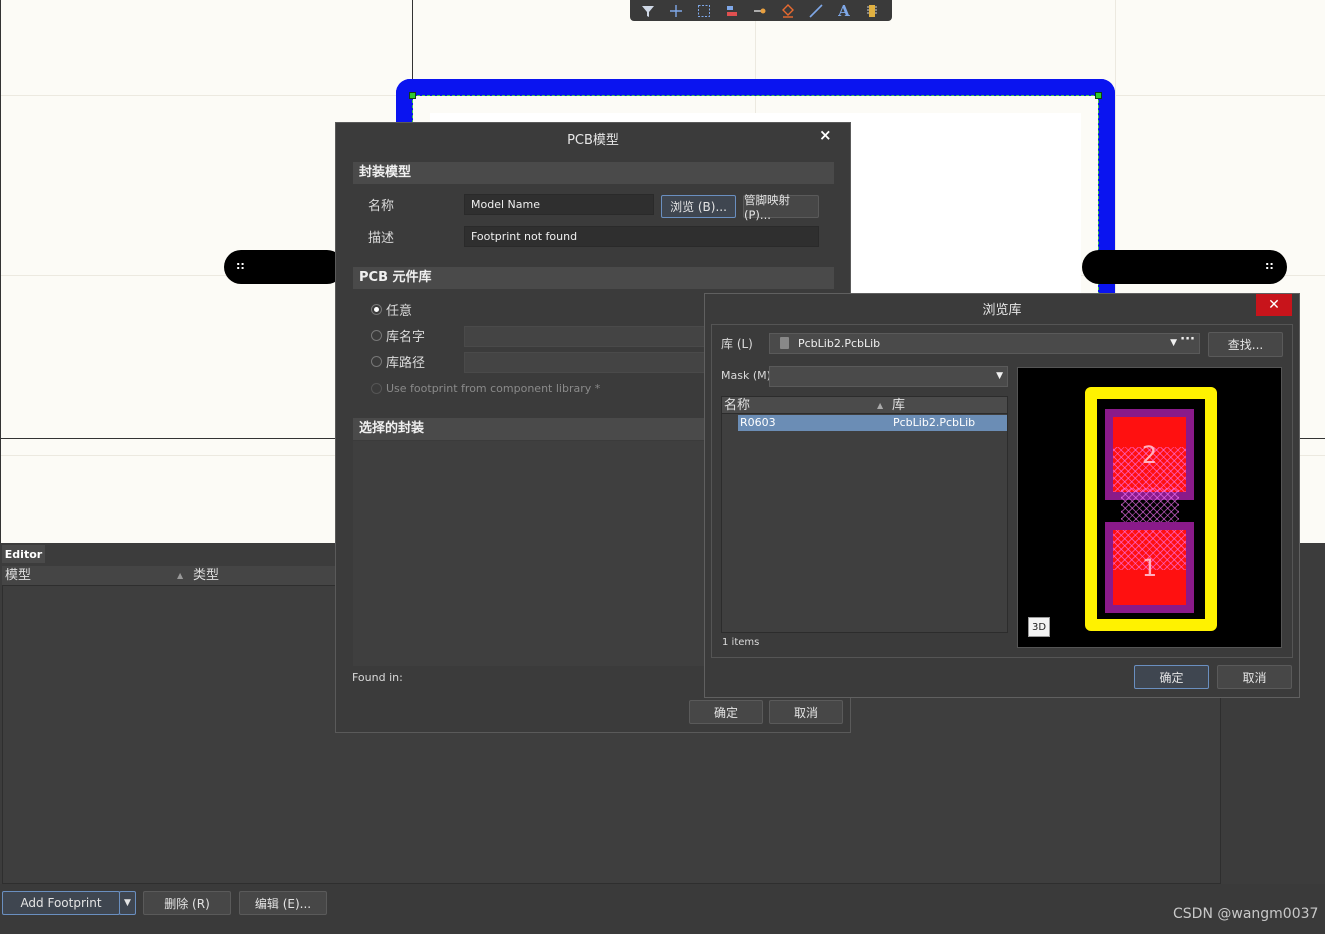 This screenshot has width=1325, height=934. I want to click on mask-input: ▼, so click(888, 376).